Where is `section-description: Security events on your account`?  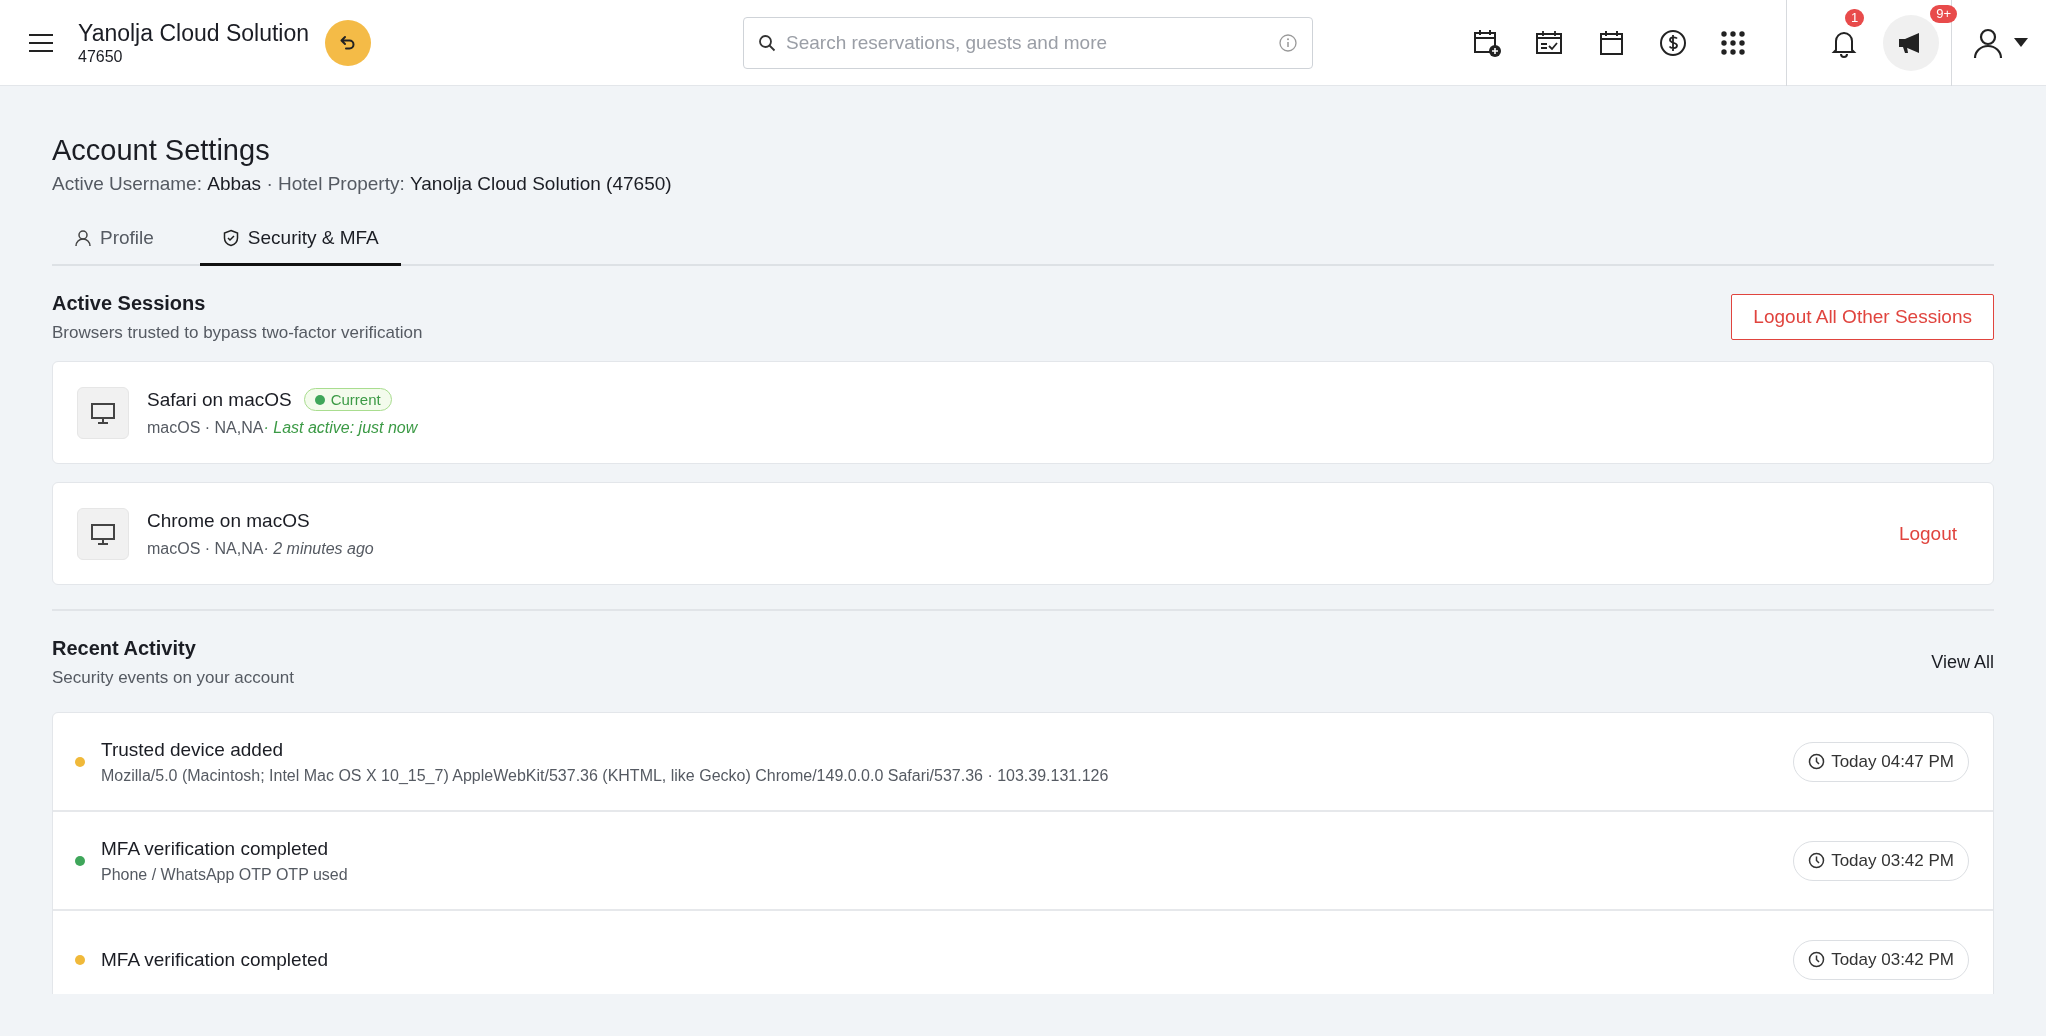 section-description: Security events on your account is located at coordinates (173, 678).